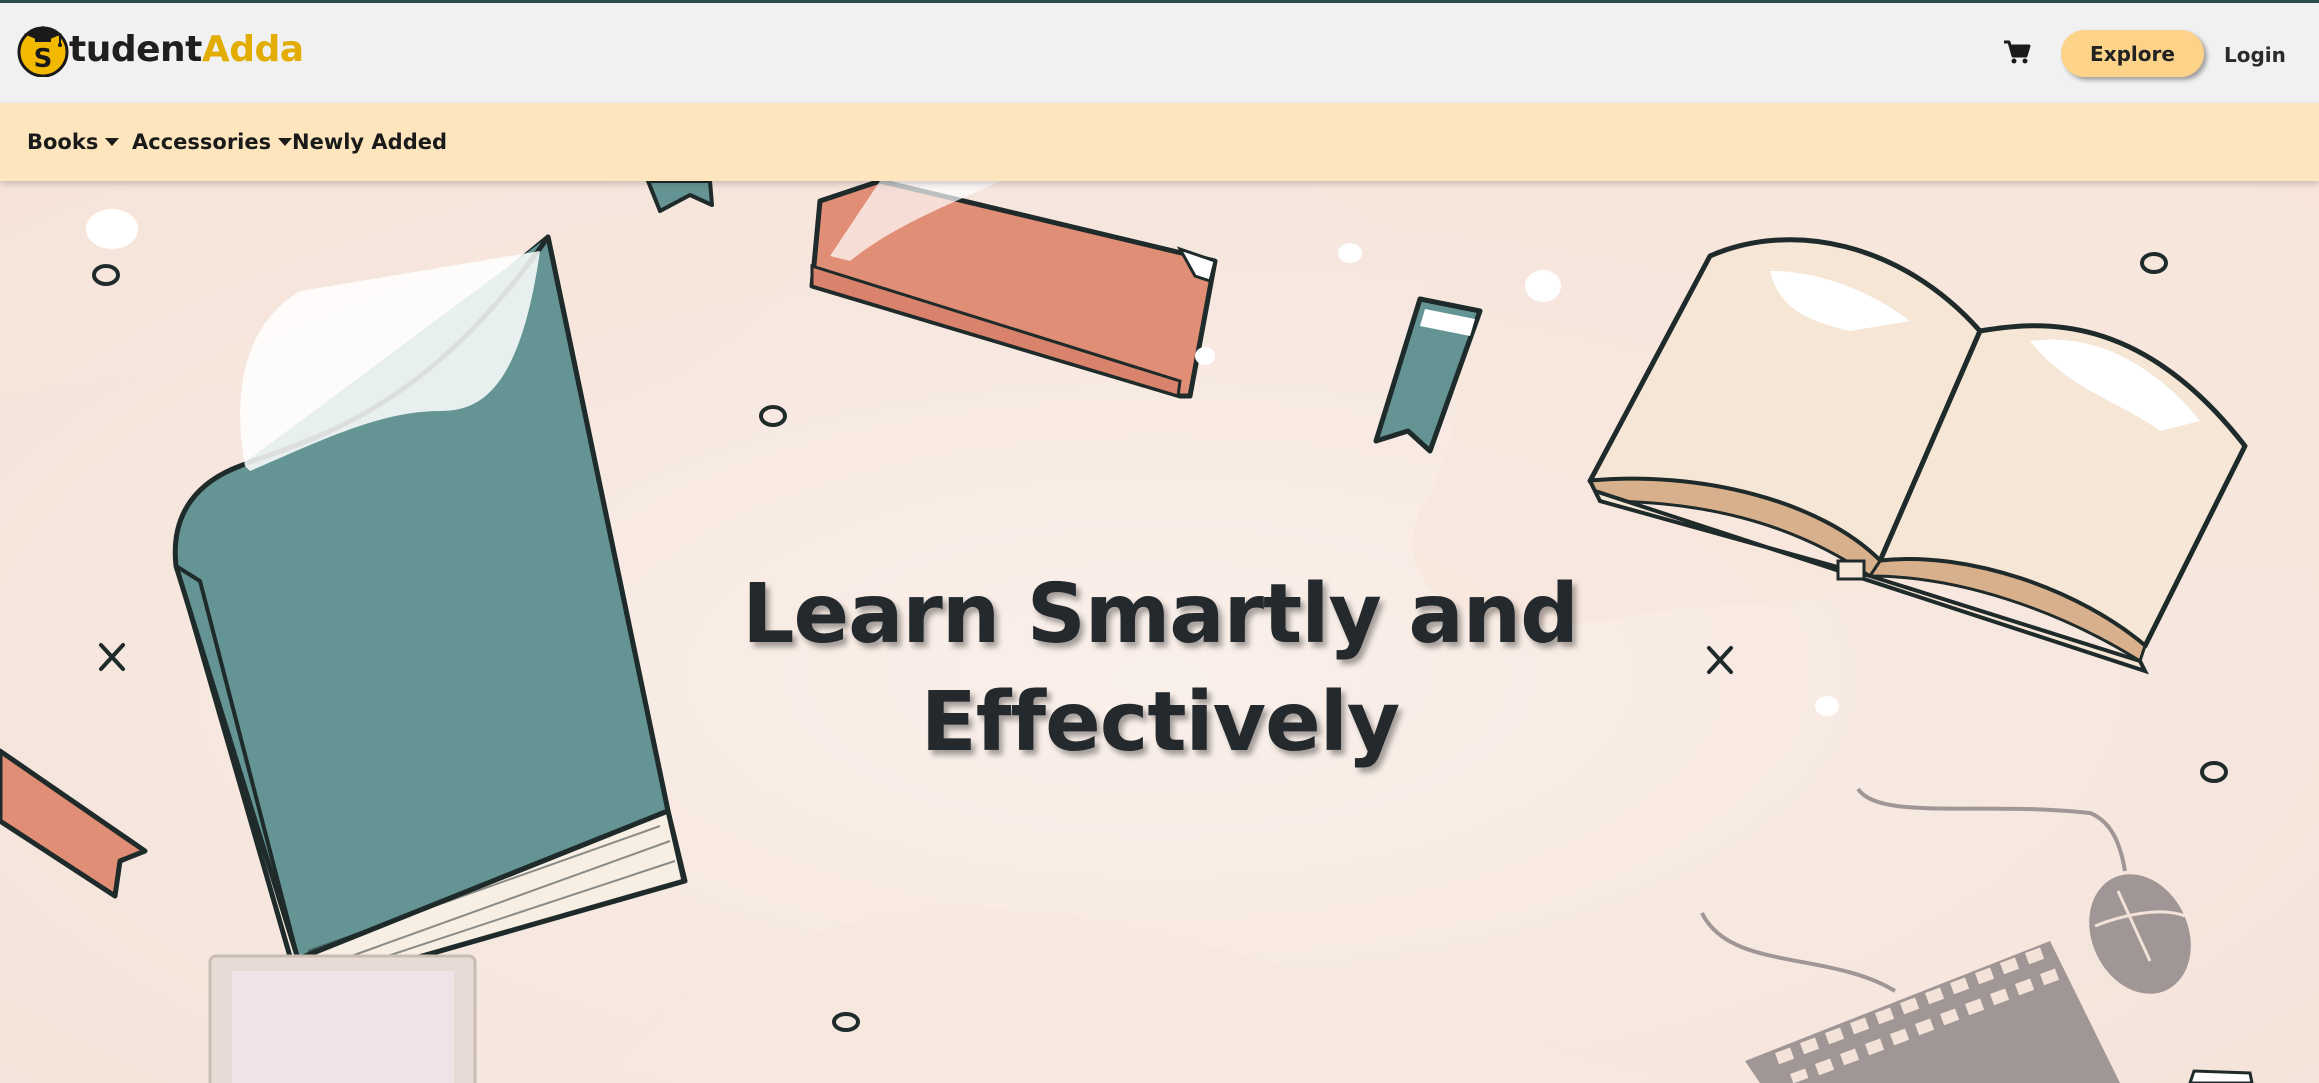  I want to click on nav-item-books: Books, so click(73, 142).